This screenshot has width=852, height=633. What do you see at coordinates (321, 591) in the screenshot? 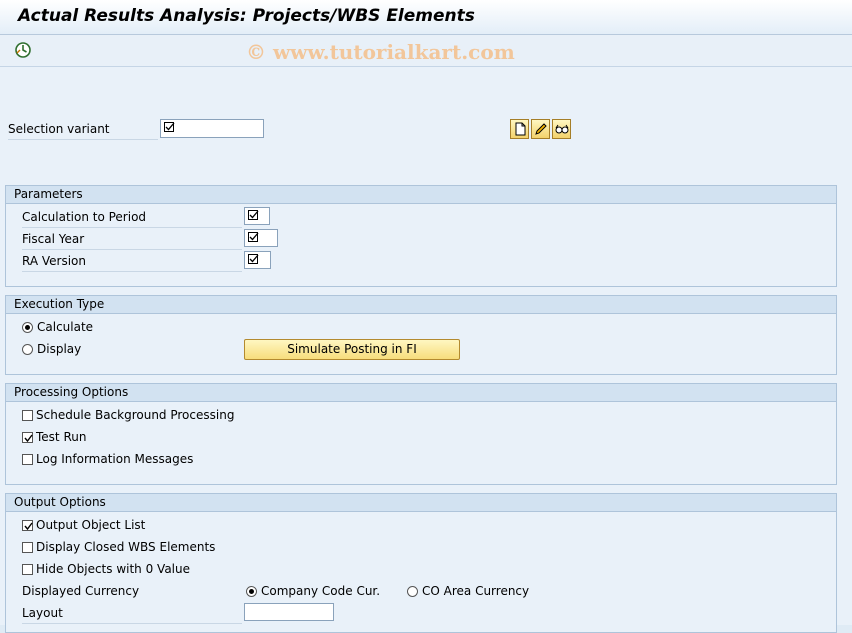
I see `company-code-currency-label: Company Code Cur.` at bounding box center [321, 591].